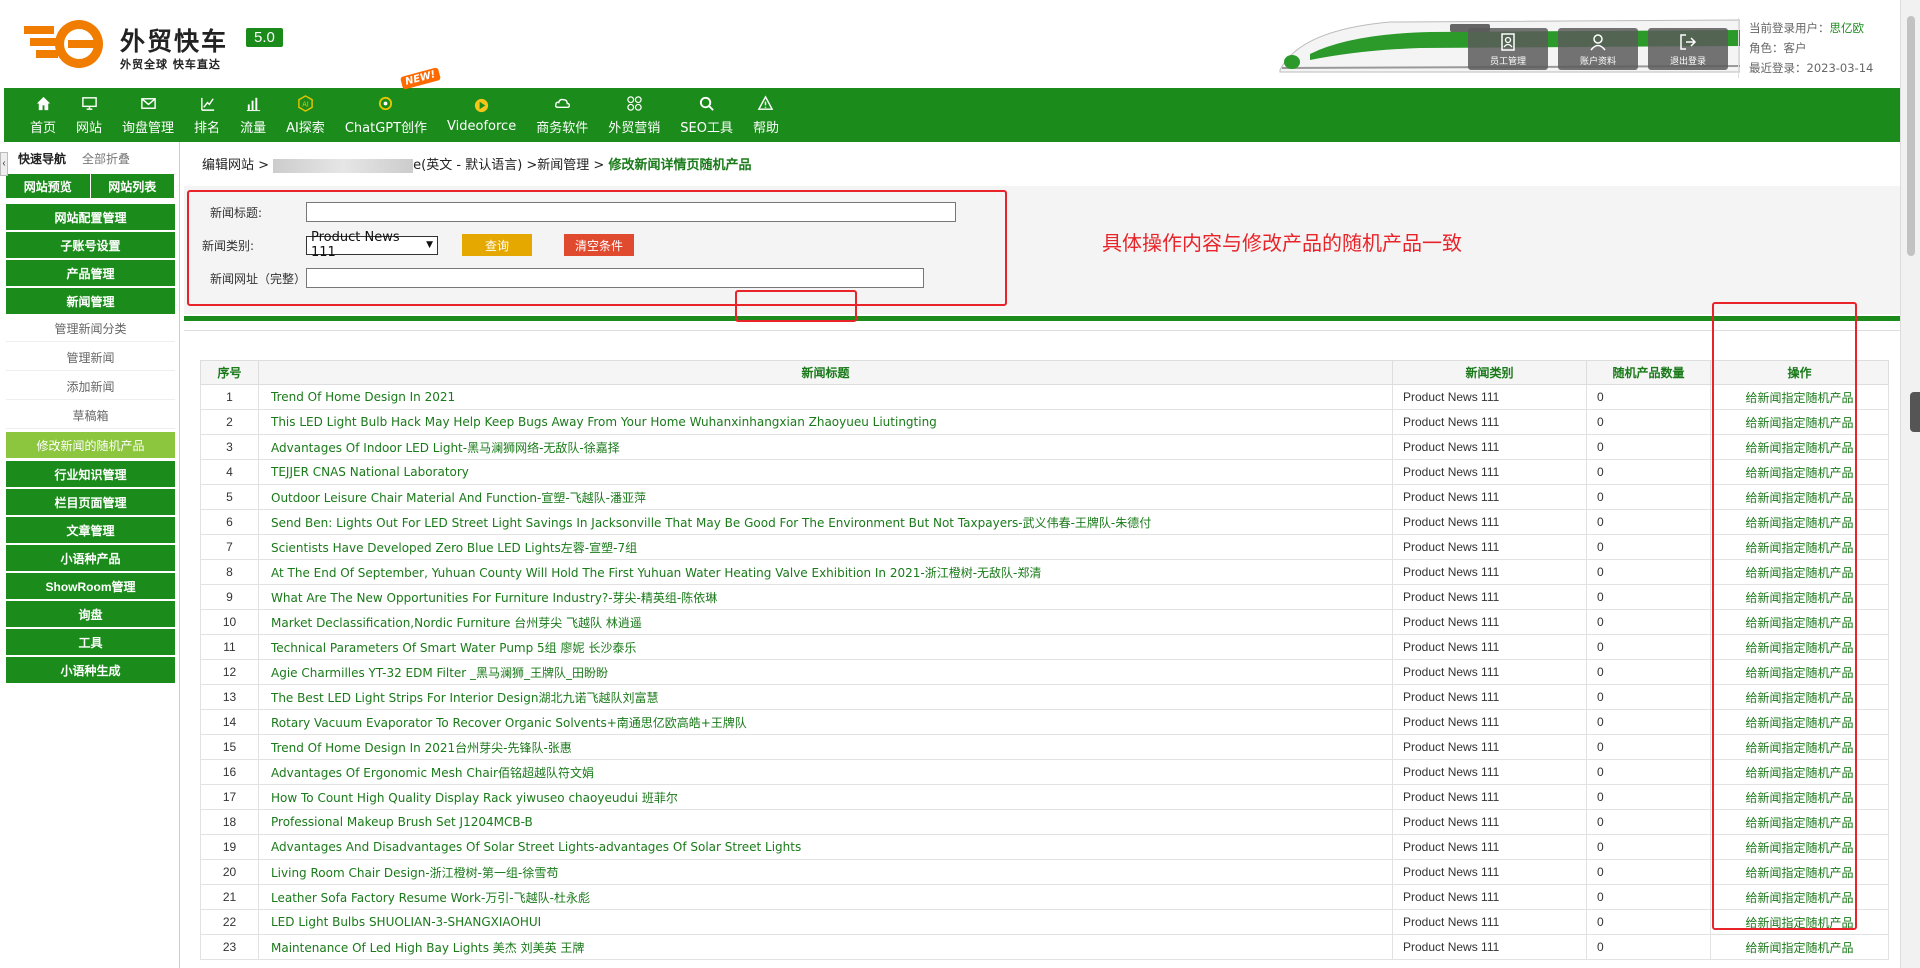 The height and width of the screenshot is (968, 1920). Describe the element at coordinates (90, 642) in the screenshot. I see `sidebar-item-tools: 工具` at that location.